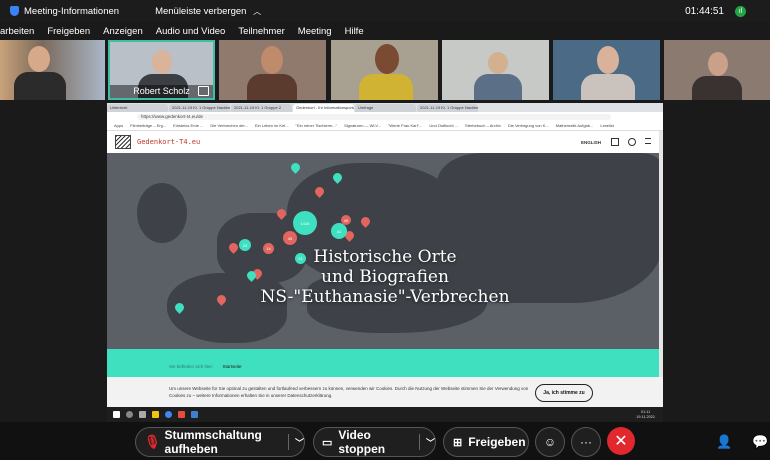  Describe the element at coordinates (621, 441) in the screenshot. I see `leave-meeting-icon: ✕` at that location.